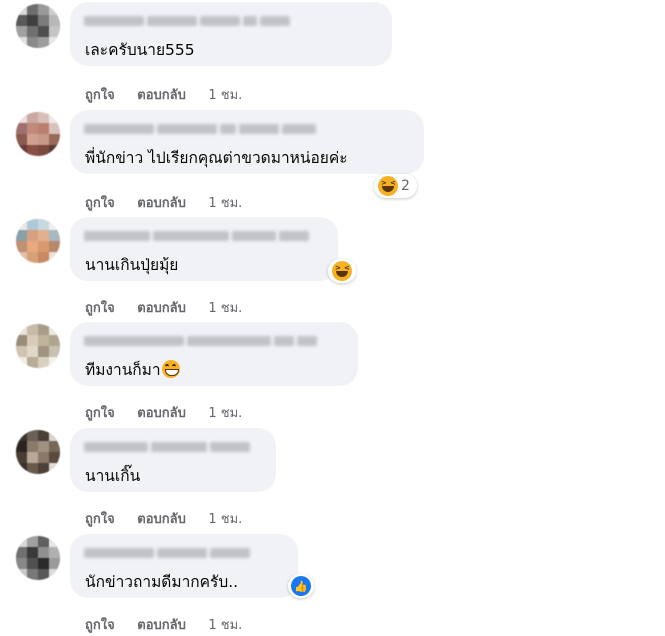  I want to click on comment-bubble: นักข่าวถามดีมากครับ.., so click(184, 566).